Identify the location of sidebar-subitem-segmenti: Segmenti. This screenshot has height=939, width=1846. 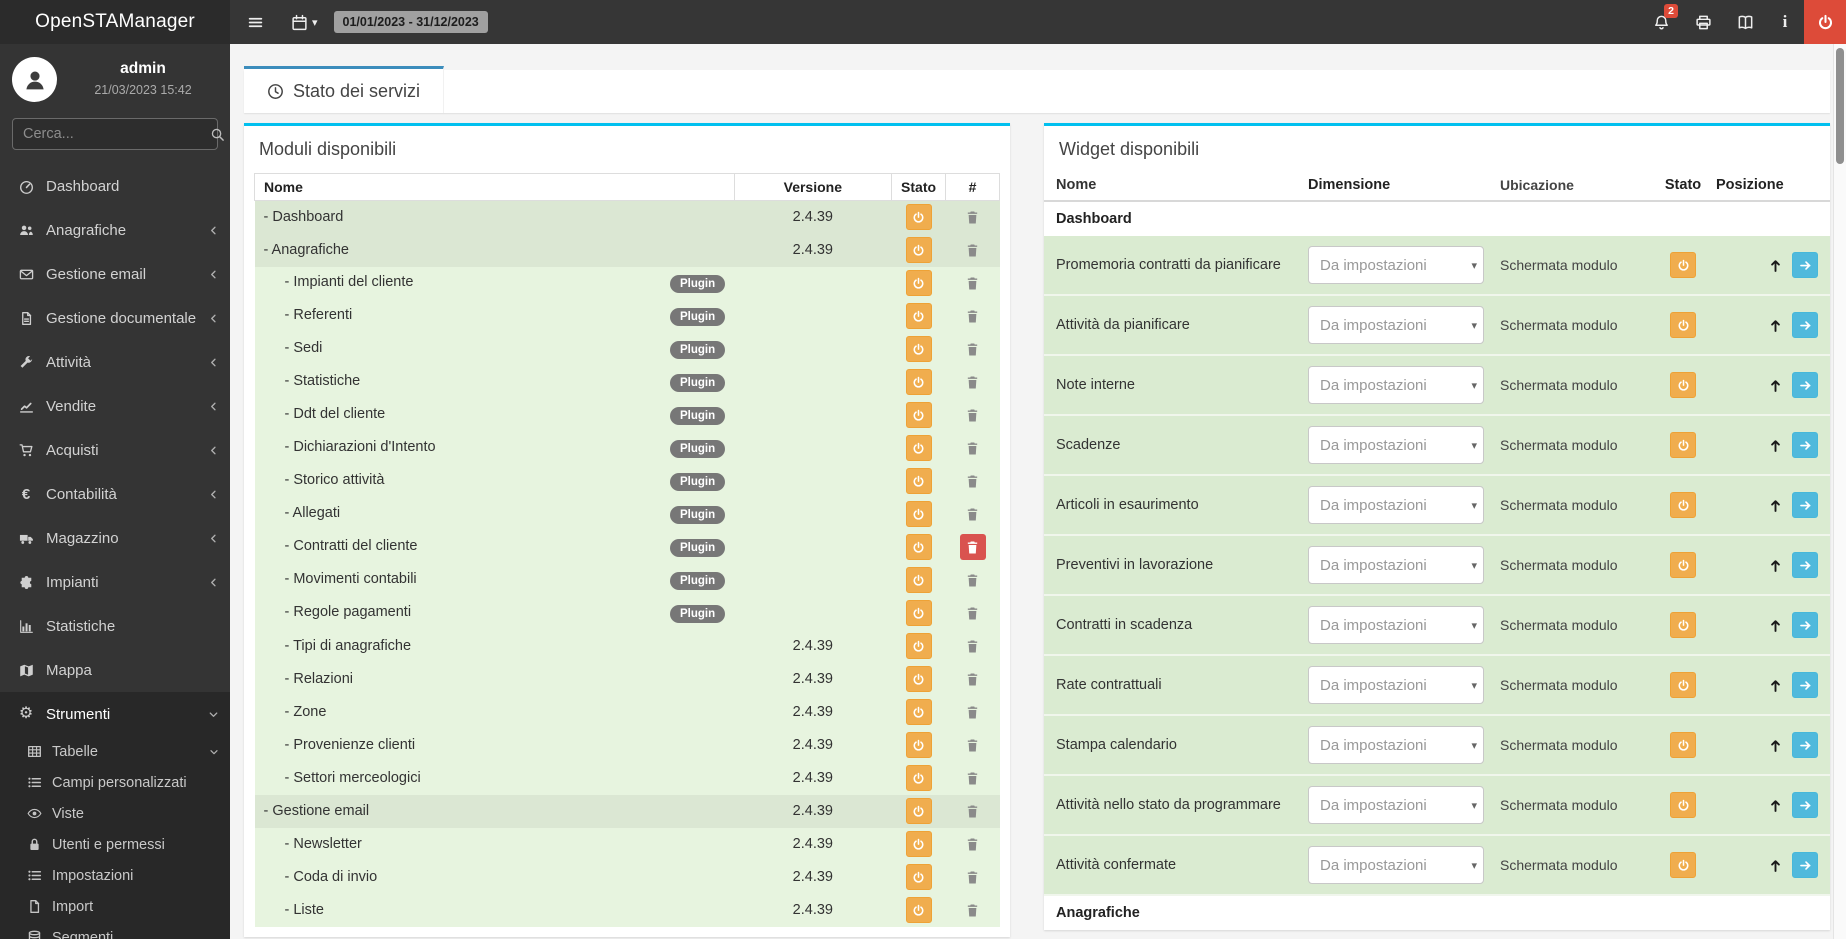
(115, 930).